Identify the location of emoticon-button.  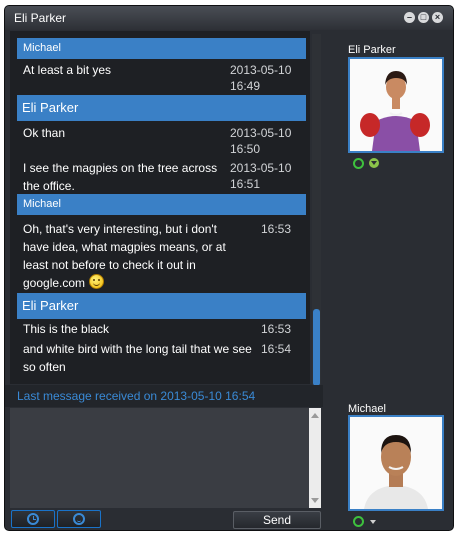
(79, 519).